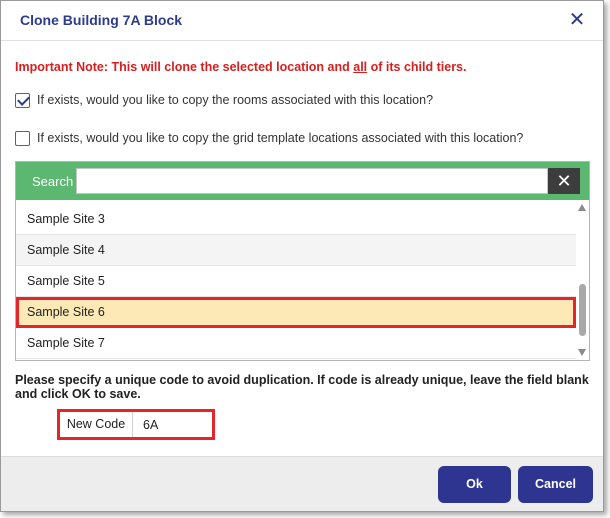 This screenshot has height=518, width=610. Describe the element at coordinates (582, 207) in the screenshot. I see `scroll-up-arrow-icon` at that location.